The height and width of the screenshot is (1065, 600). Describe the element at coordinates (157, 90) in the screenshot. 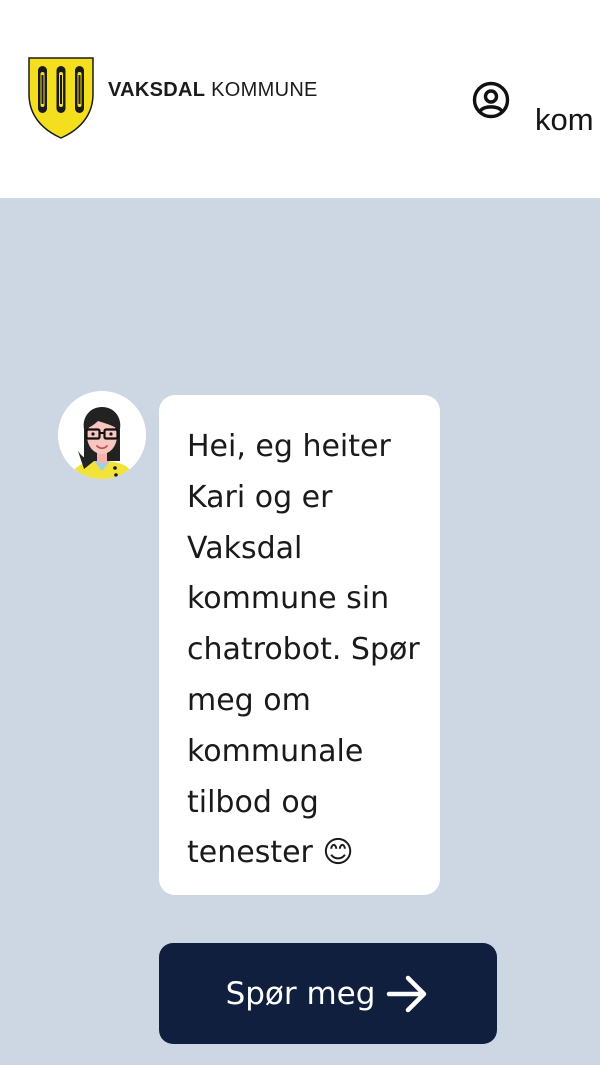

I see `brand-name-strong: VAKSDAL` at that location.